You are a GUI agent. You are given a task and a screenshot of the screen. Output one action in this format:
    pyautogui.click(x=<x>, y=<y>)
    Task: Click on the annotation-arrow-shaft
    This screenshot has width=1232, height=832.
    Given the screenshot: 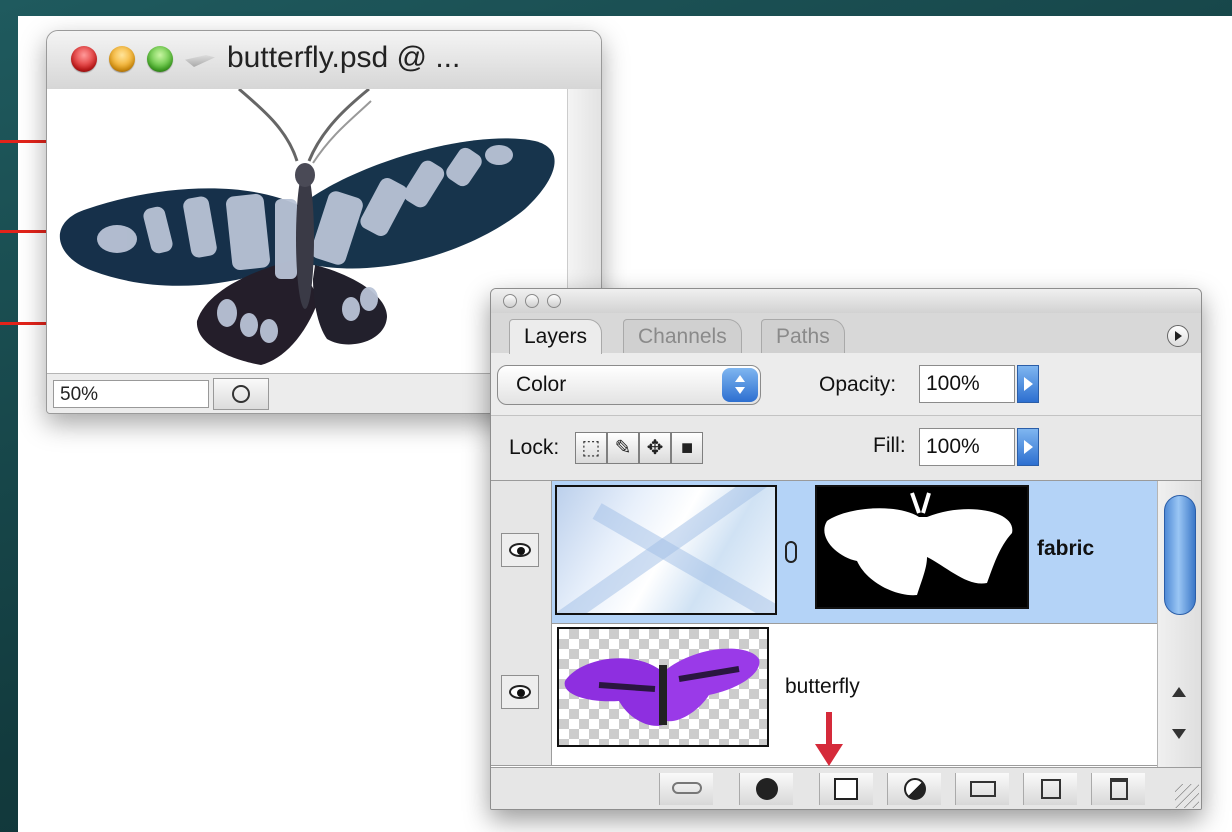 What is the action you would take?
    pyautogui.click(x=829, y=729)
    